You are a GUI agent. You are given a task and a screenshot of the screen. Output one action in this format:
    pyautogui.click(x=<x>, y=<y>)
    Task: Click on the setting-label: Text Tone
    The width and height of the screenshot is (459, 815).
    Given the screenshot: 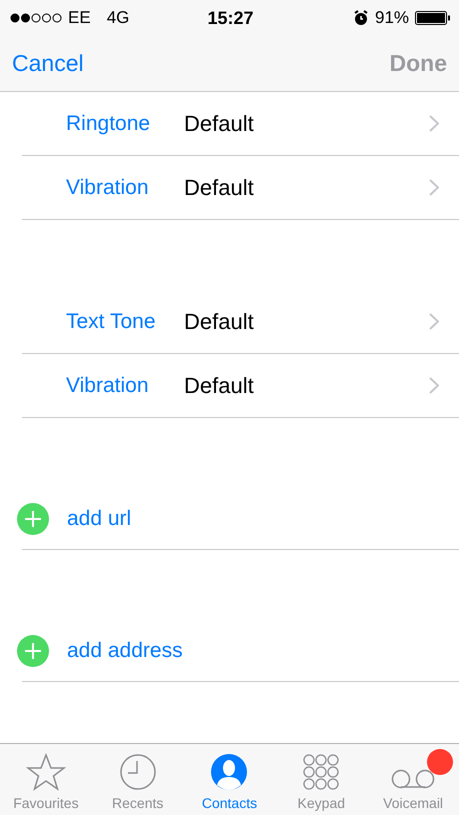 What is the action you would take?
    pyautogui.click(x=111, y=322)
    